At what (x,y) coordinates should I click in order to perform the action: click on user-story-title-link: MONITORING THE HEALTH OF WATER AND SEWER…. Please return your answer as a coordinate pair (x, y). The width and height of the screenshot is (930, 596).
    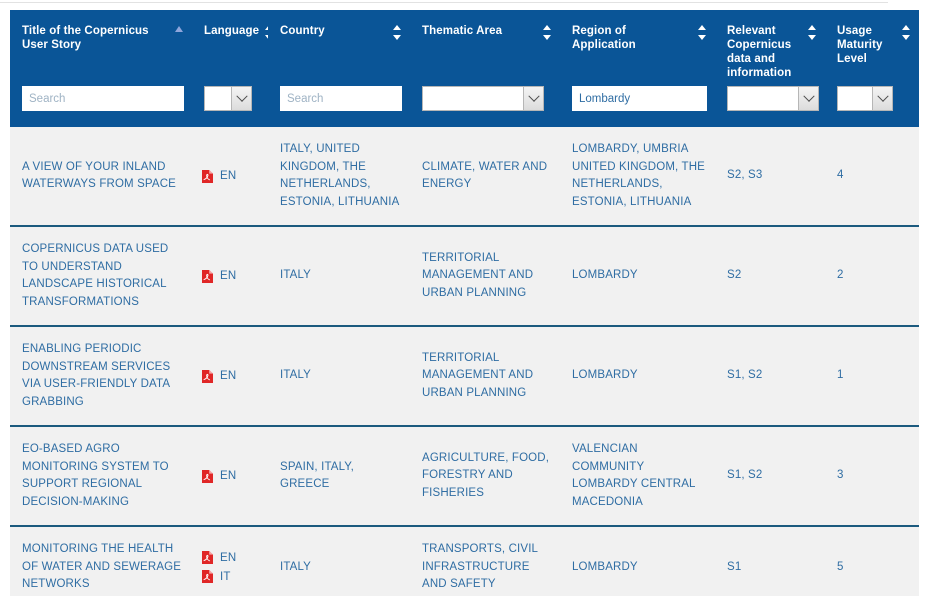
    Looking at the image, I should click on (101, 566).